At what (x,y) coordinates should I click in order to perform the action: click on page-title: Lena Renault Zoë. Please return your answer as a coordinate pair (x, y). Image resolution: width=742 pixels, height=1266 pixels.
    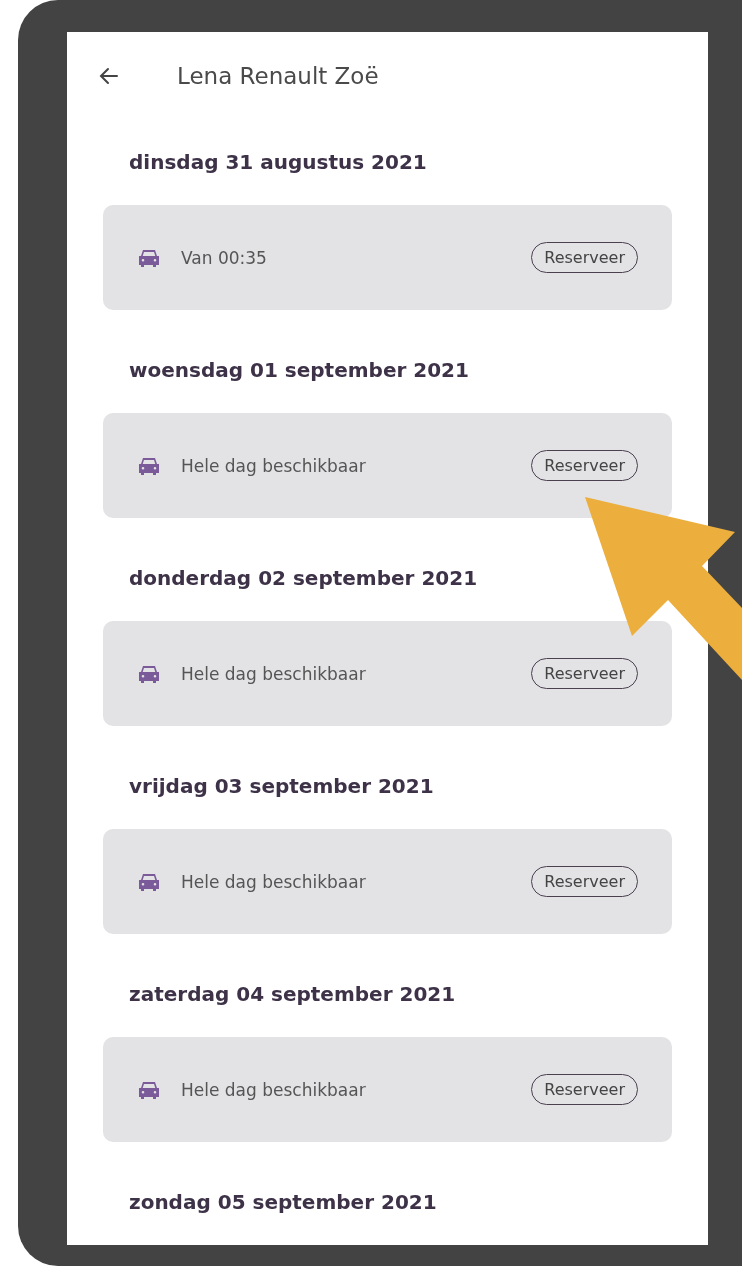
    Looking at the image, I should click on (278, 76).